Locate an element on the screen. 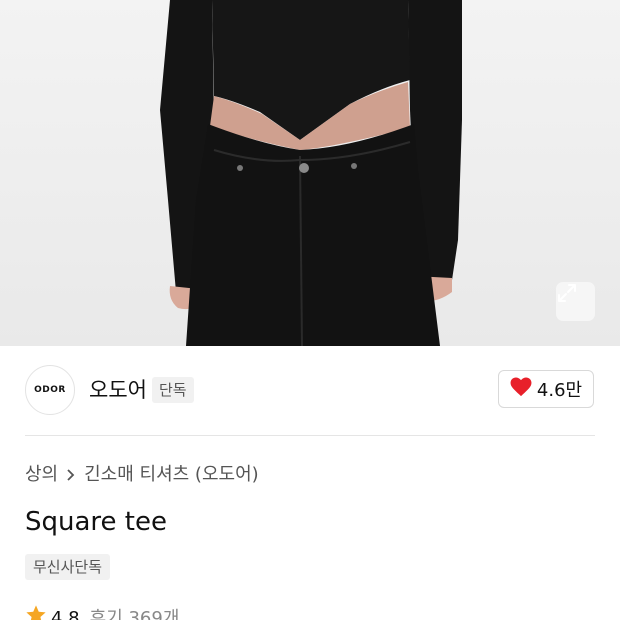 Image resolution: width=620 pixels, height=620 pixels. like-button: 4.6만 is located at coordinates (546, 389).